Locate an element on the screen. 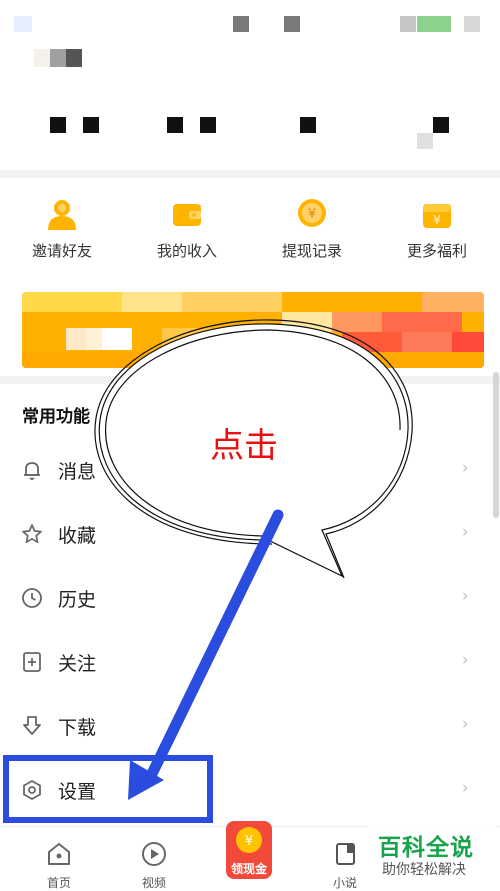 This screenshot has width=500, height=891. gift-icon: ¥ is located at coordinates (437, 216).